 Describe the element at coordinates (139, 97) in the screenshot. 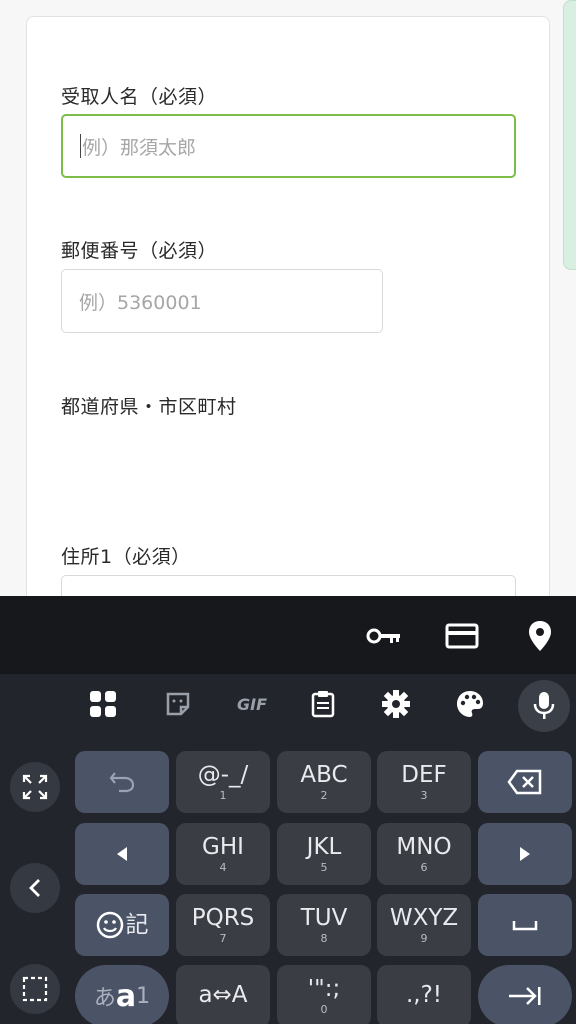

I see `recipient-name-label: 受取人名（必須）` at that location.